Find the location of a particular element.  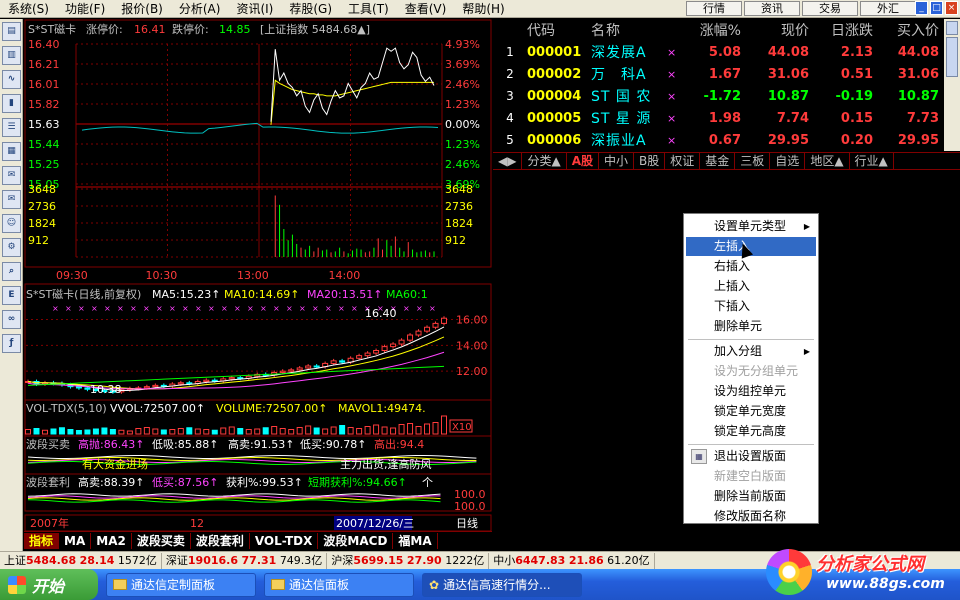

bid-price: 7.73 is located at coordinates (922, 118).